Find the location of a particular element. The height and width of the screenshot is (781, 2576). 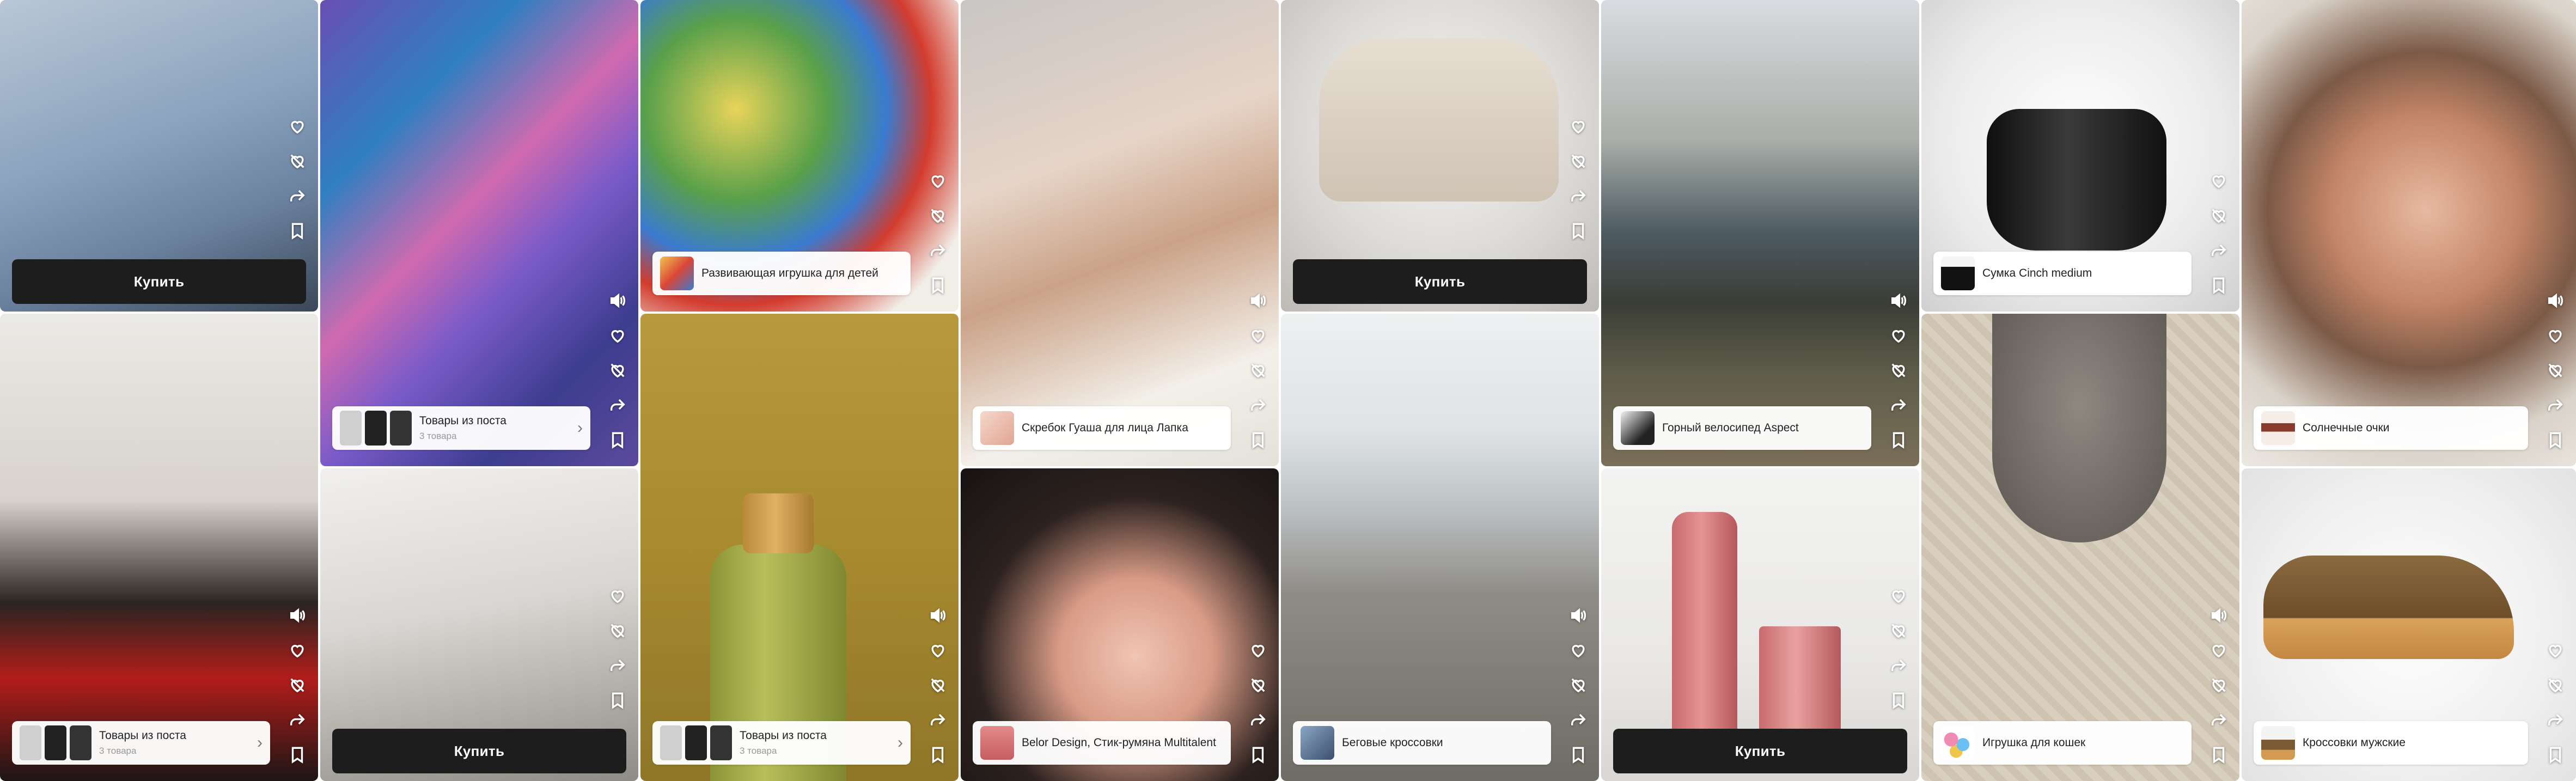

feed-card-sneakers: Кроссовки мужские is located at coordinates (2409, 624).